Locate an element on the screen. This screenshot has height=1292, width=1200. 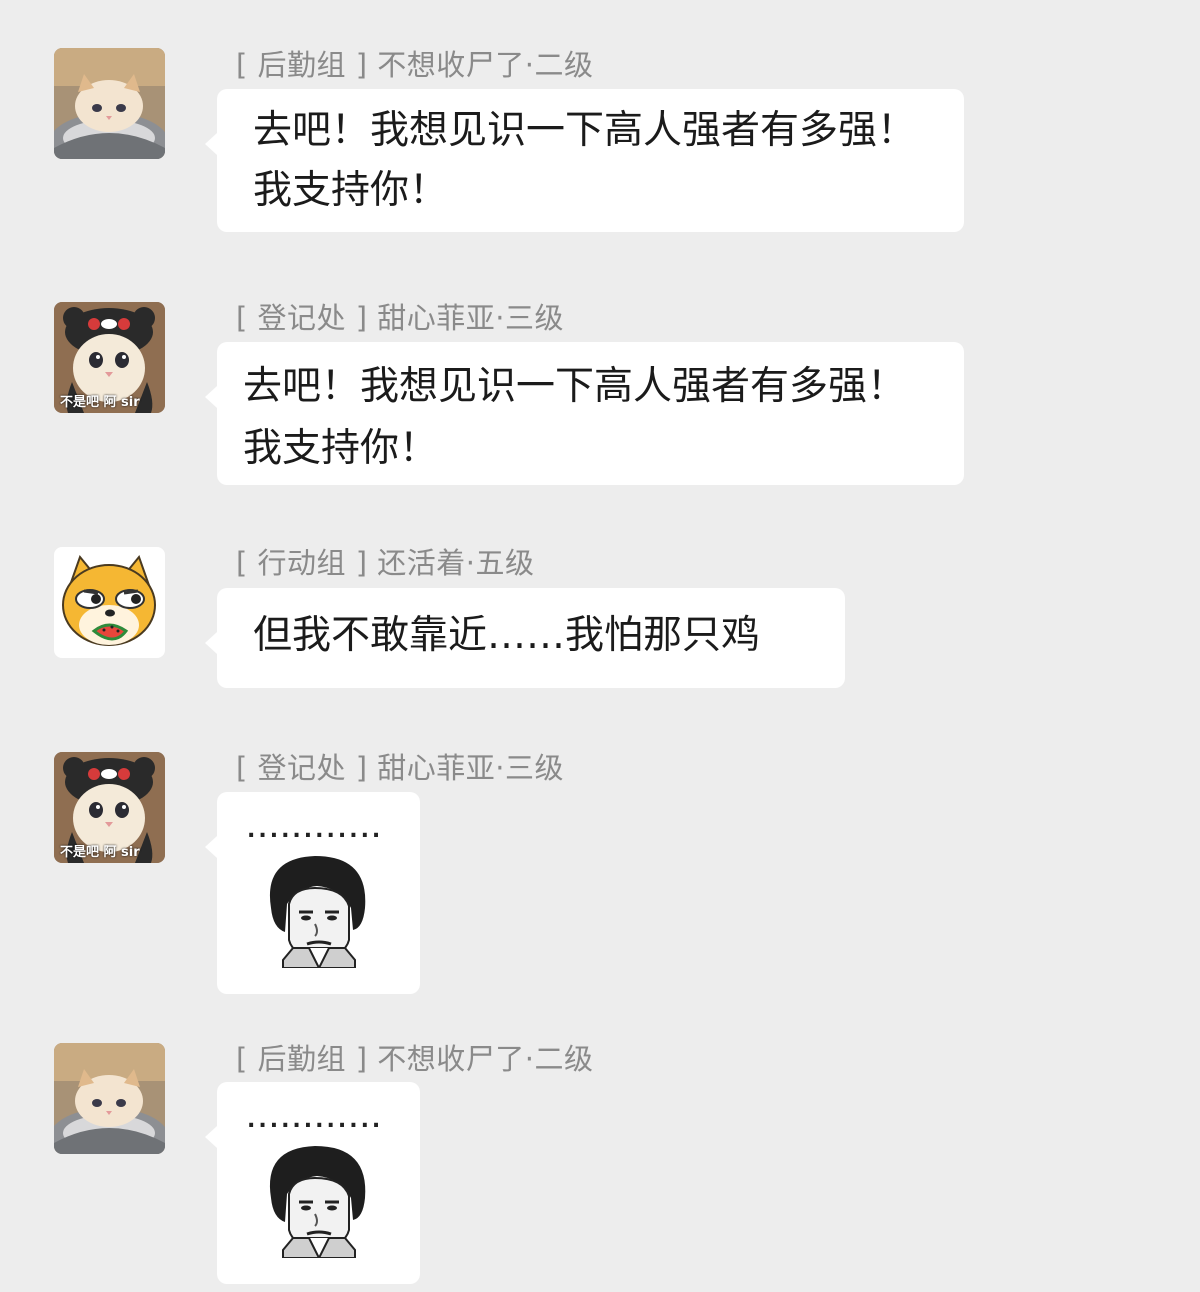
shiba-dog-eating-watermelon-avatar is located at coordinates (109, 602).